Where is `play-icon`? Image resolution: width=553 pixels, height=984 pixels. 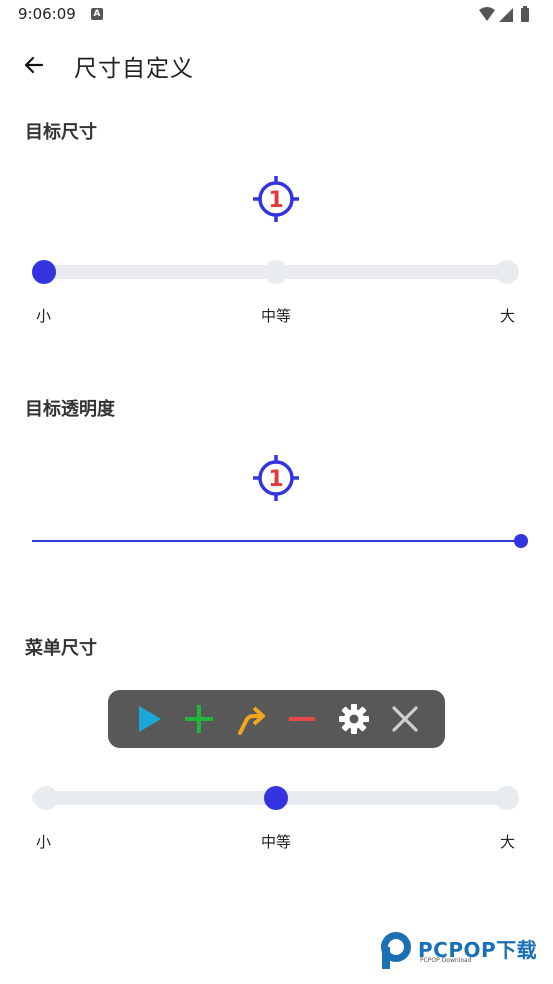 play-icon is located at coordinates (149, 719).